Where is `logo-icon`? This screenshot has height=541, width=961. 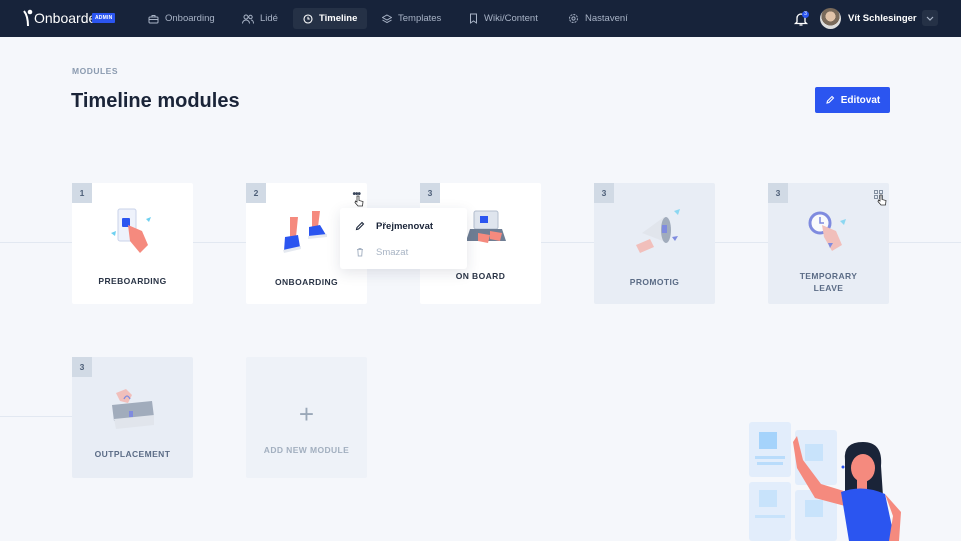 logo-icon is located at coordinates (28, 18).